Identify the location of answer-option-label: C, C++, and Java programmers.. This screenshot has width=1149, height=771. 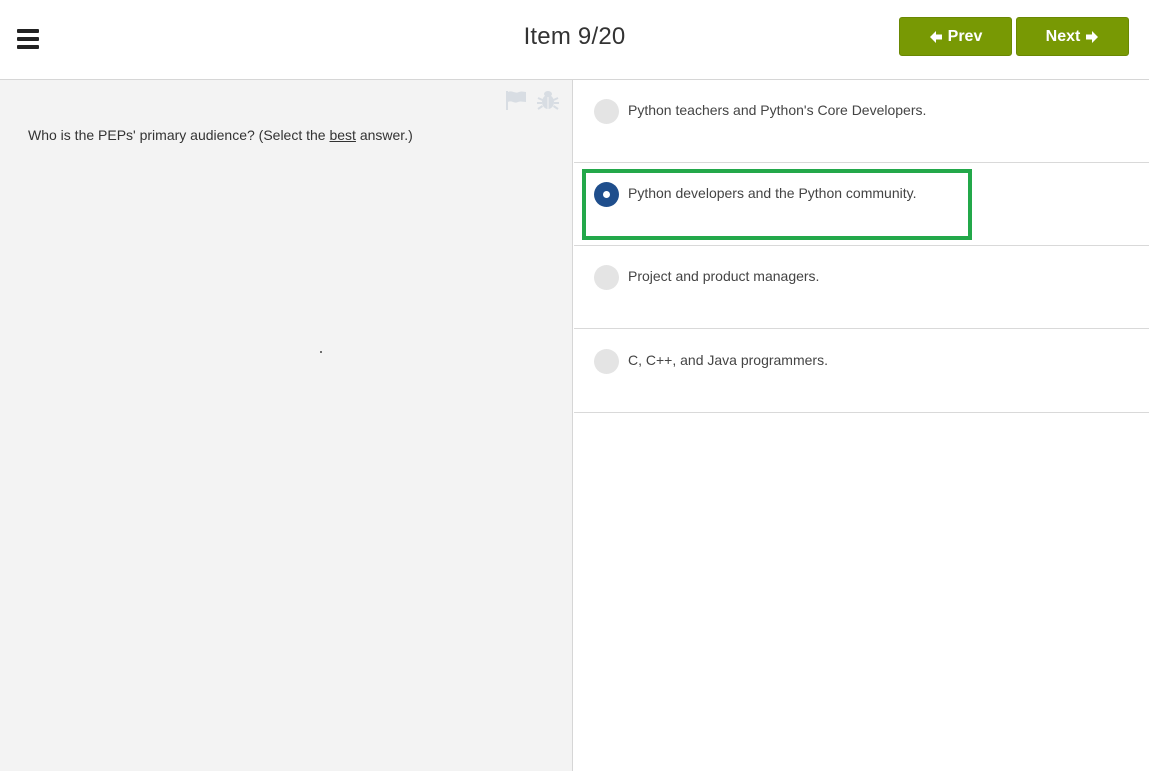
(728, 360).